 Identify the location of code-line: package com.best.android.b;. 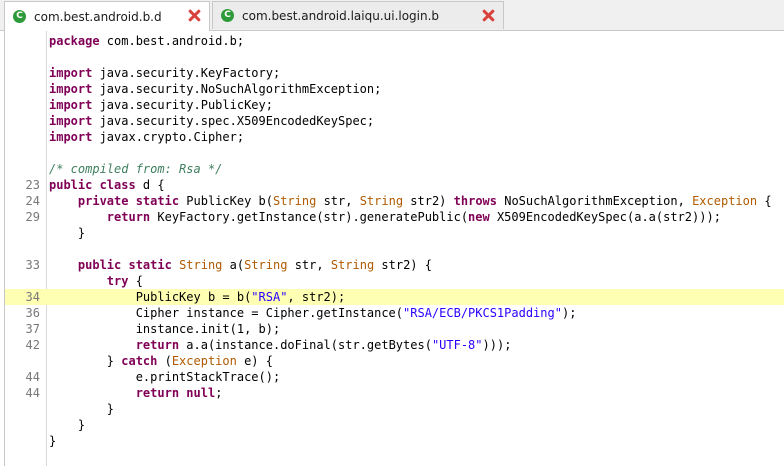
(394, 41).